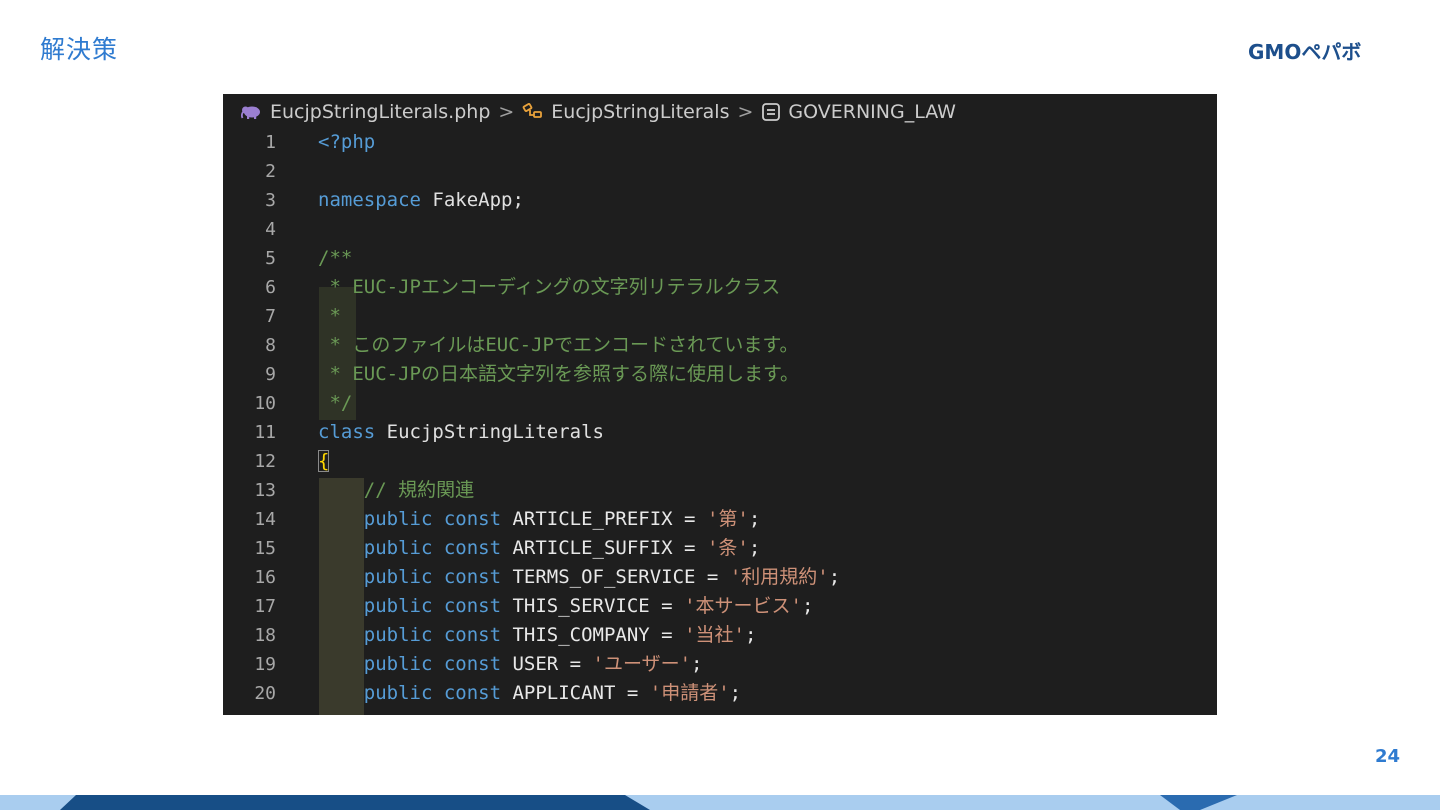 The image size is (1440, 810). Describe the element at coordinates (720, 403) in the screenshot. I see `code-line: 10 */` at that location.